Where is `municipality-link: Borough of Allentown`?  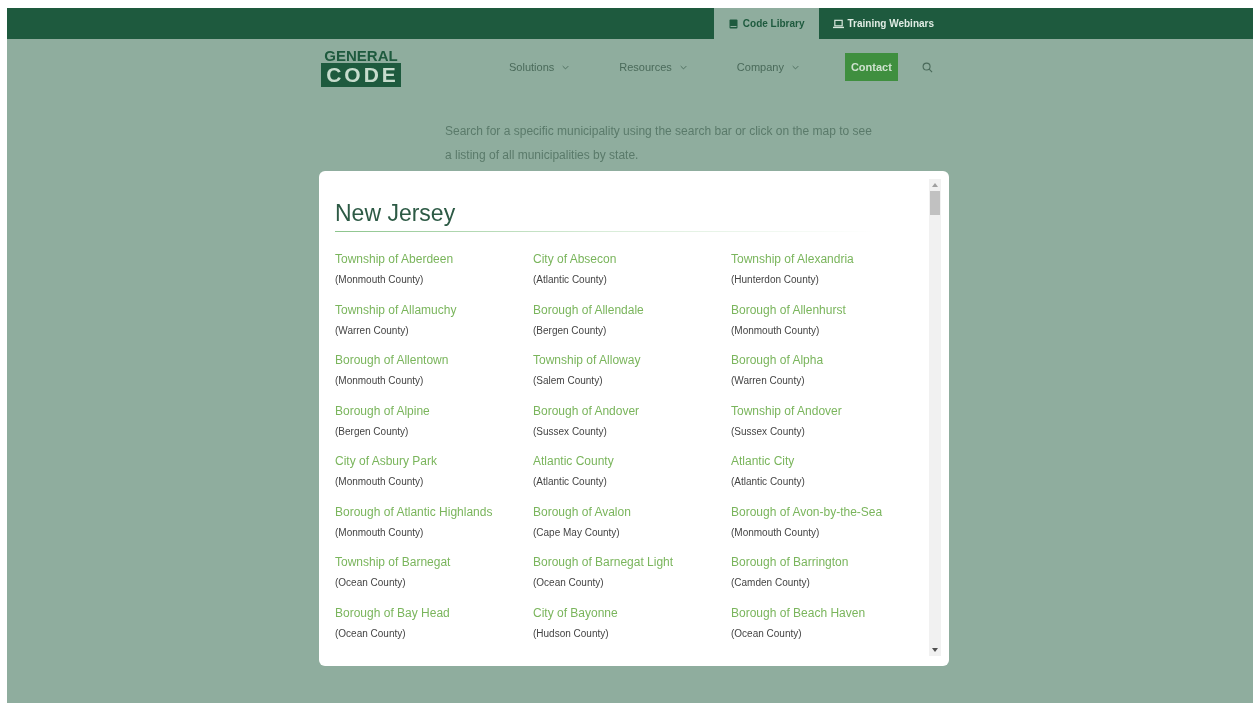 municipality-link: Borough of Allentown is located at coordinates (392, 360).